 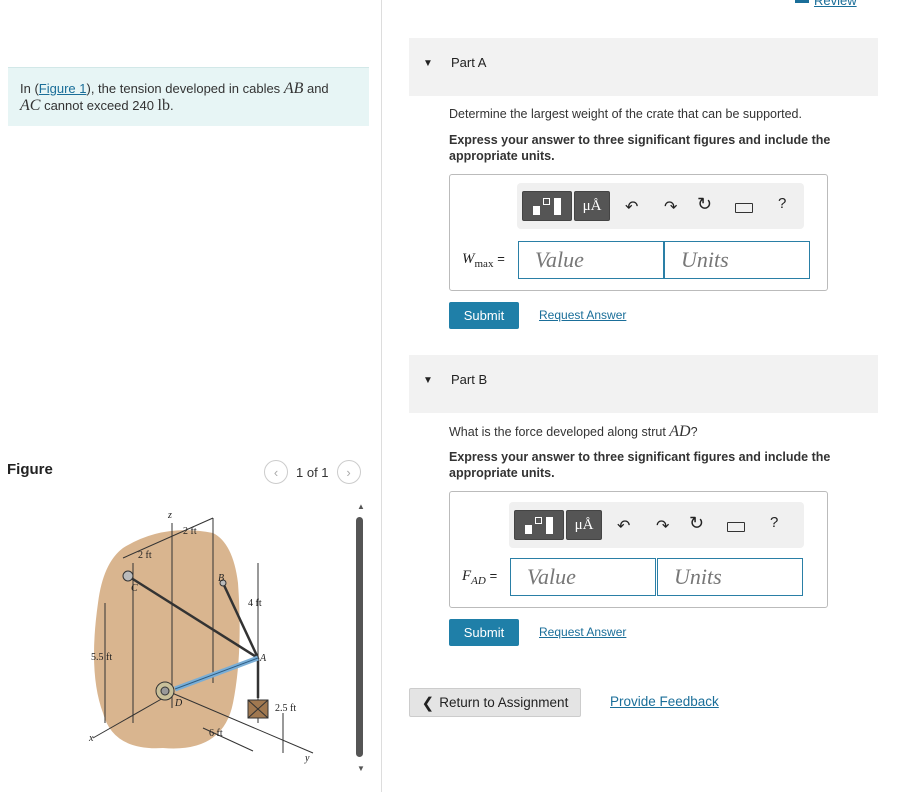 I want to click on dim-4ft: 4 ft, so click(x=255, y=603).